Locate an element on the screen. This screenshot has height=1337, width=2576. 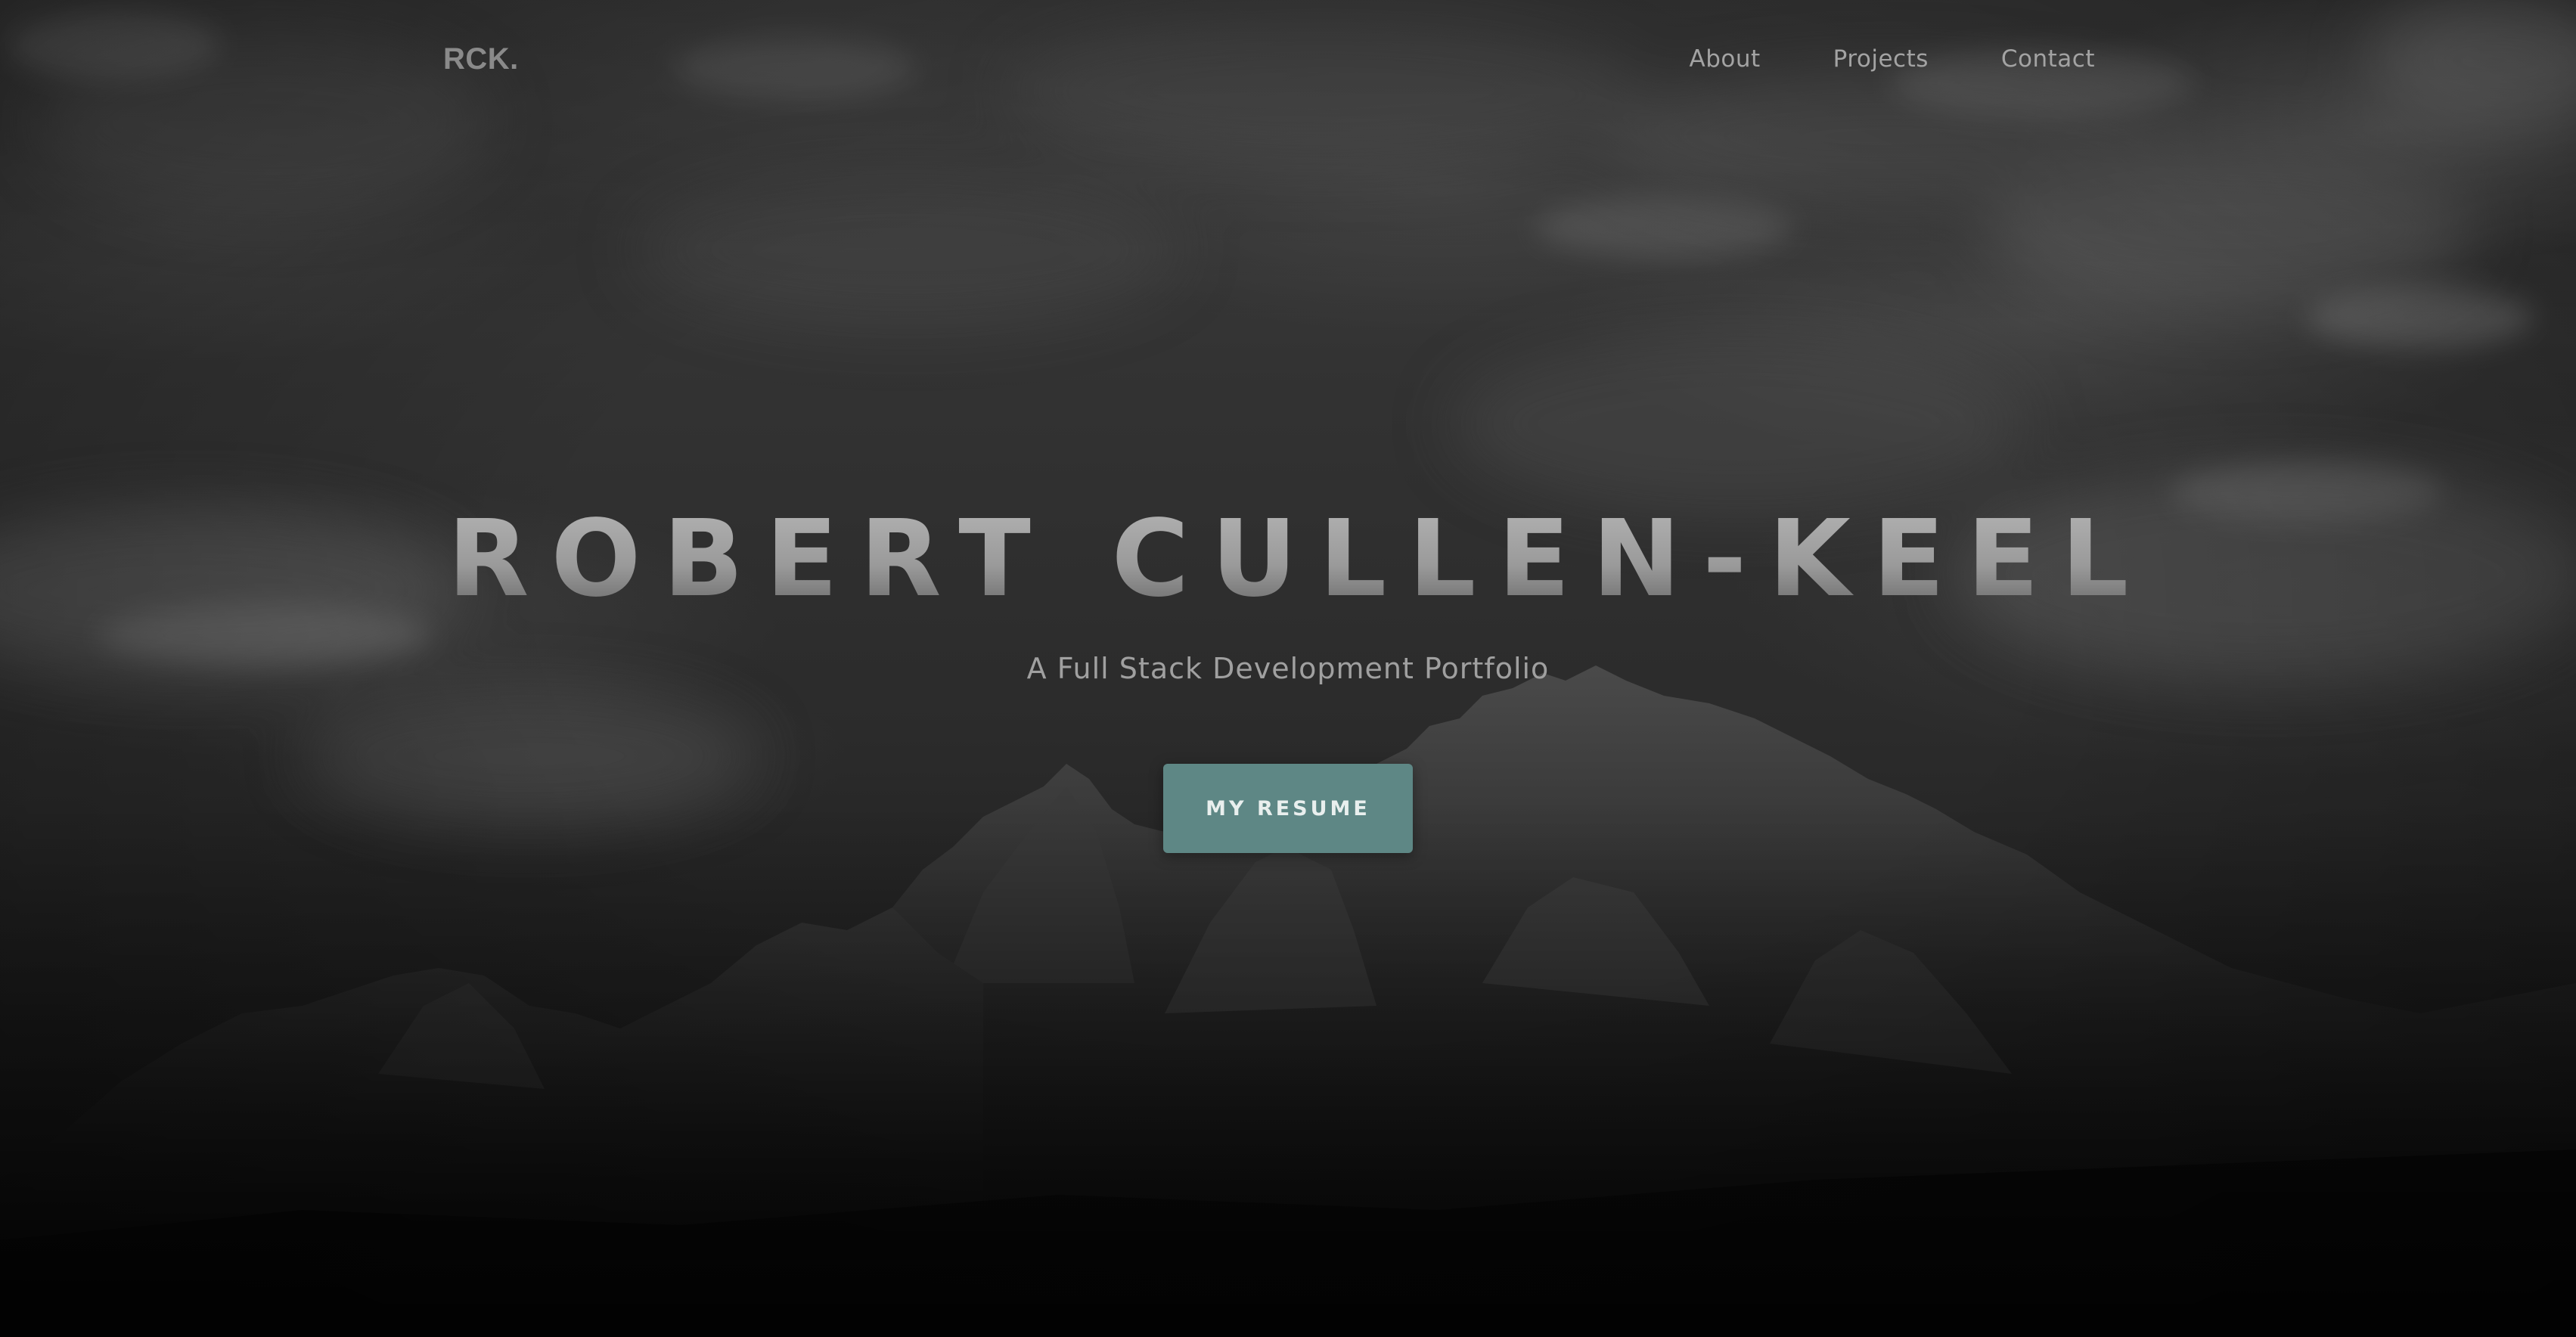
nav-link-about: About is located at coordinates (1725, 59).